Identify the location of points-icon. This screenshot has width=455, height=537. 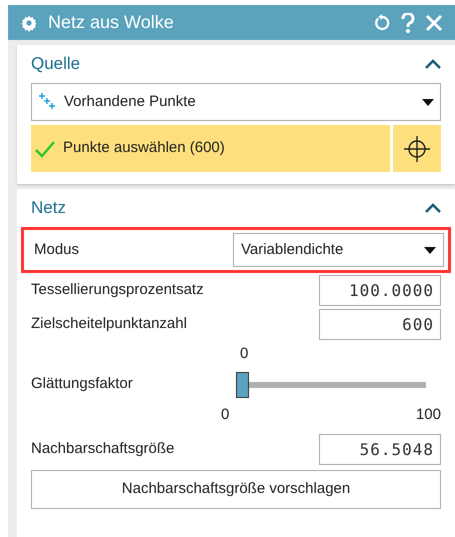
(48, 102).